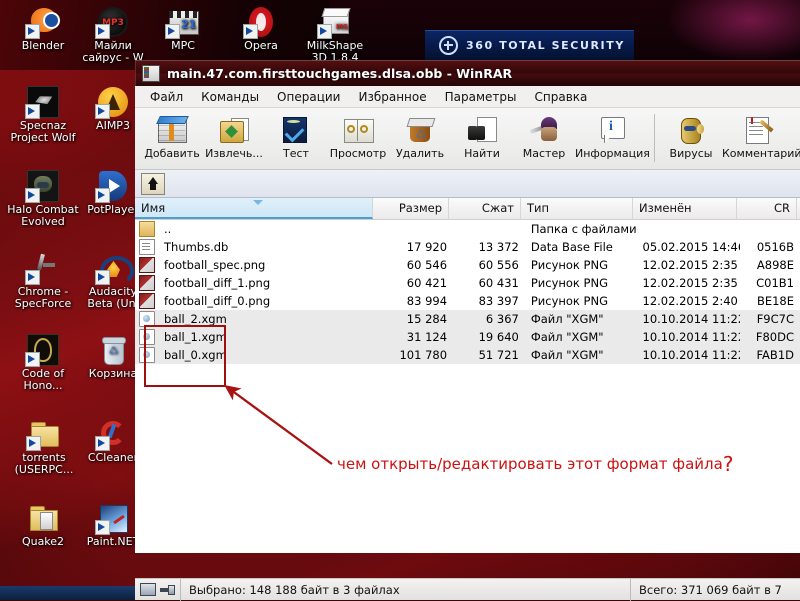 The width and height of the screenshot is (800, 601). What do you see at coordinates (498, 283) in the screenshot?
I see `cell-packed: 60 431` at bounding box center [498, 283].